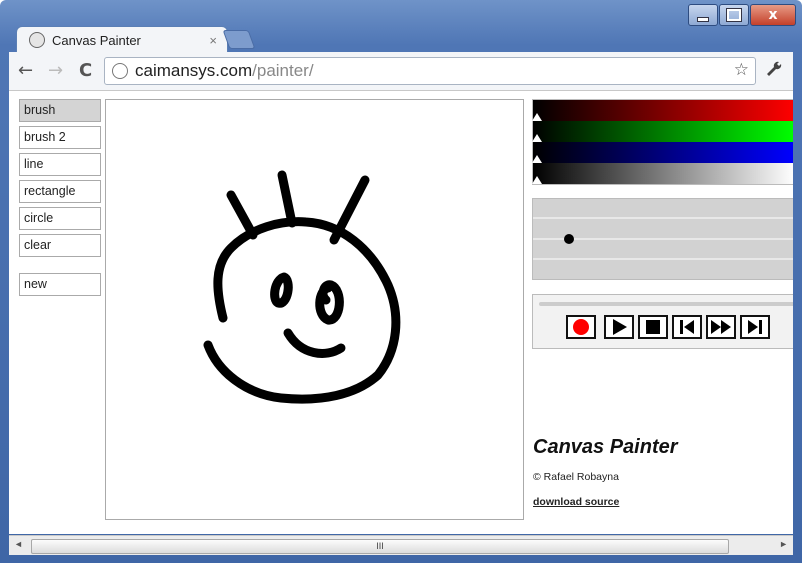  Describe the element at coordinates (25, 70) in the screenshot. I see `back-icon: ←` at that location.